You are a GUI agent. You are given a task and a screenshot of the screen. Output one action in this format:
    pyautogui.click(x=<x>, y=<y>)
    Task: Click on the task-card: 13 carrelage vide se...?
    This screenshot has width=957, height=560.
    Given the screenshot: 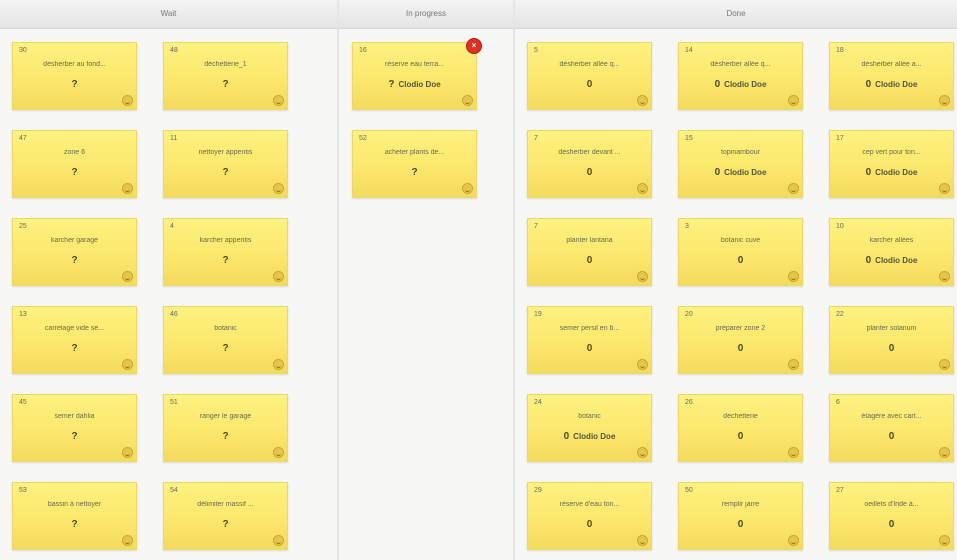 What is the action you would take?
    pyautogui.click(x=74, y=340)
    